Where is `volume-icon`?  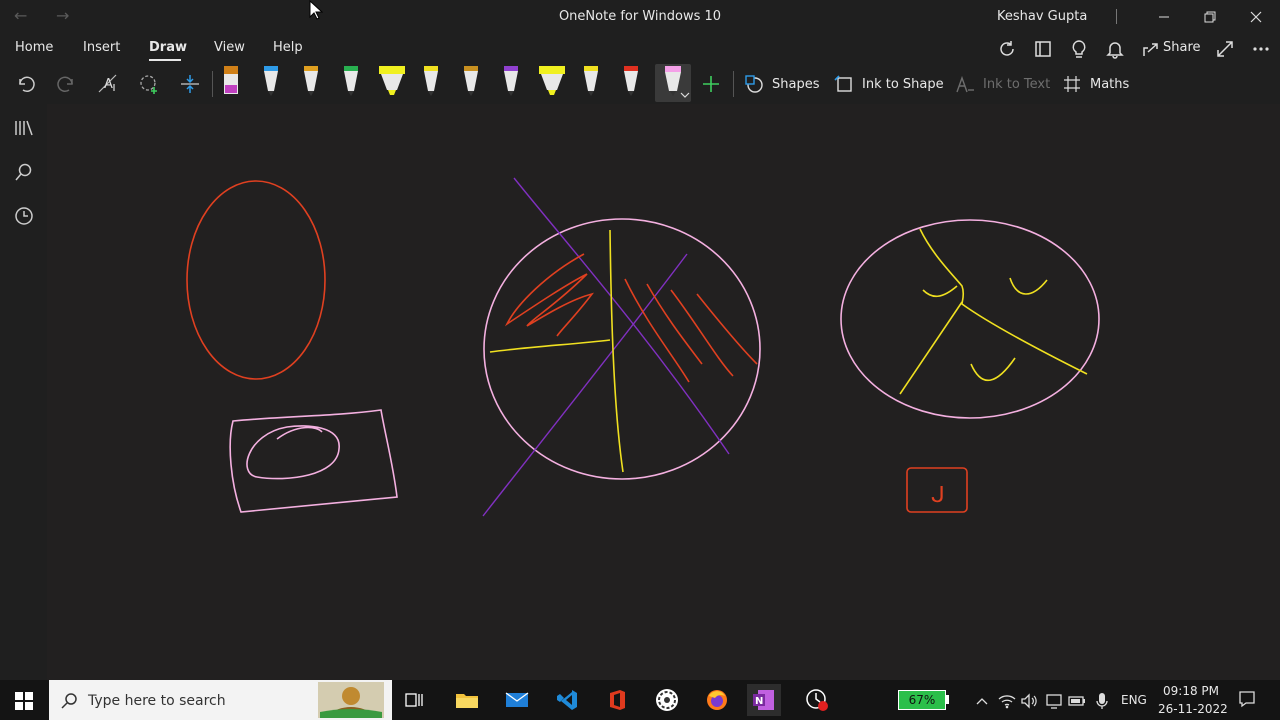
volume-icon is located at coordinates (1029, 701).